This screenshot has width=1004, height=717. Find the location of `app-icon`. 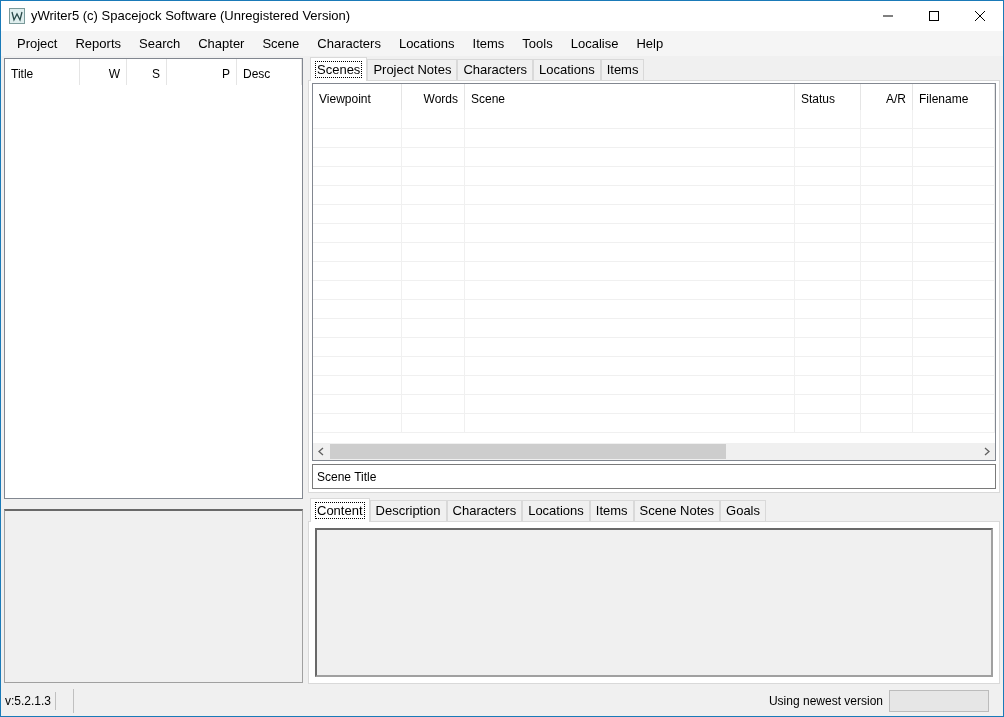

app-icon is located at coordinates (17, 16).